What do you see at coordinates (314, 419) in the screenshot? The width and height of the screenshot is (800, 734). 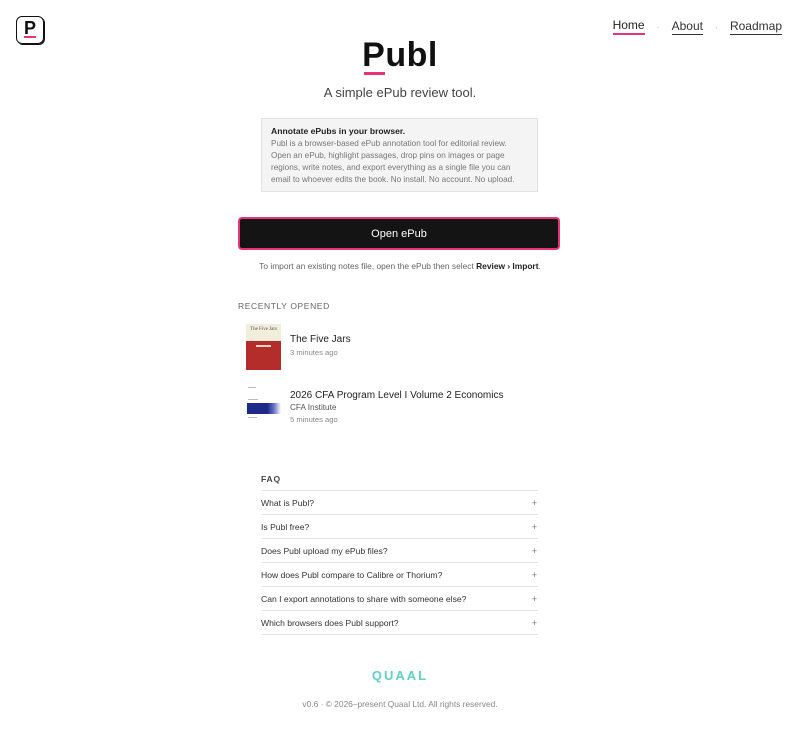 I see `book-opened-time: 5 minutes ago` at bounding box center [314, 419].